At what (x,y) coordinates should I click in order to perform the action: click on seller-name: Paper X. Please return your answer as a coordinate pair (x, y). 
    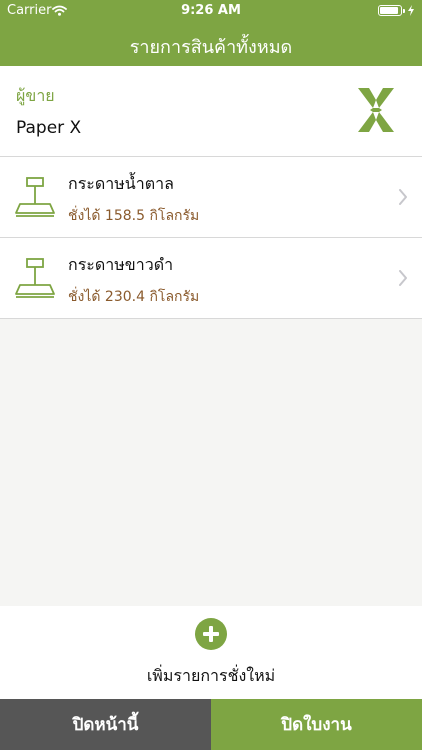
    Looking at the image, I should click on (49, 128).